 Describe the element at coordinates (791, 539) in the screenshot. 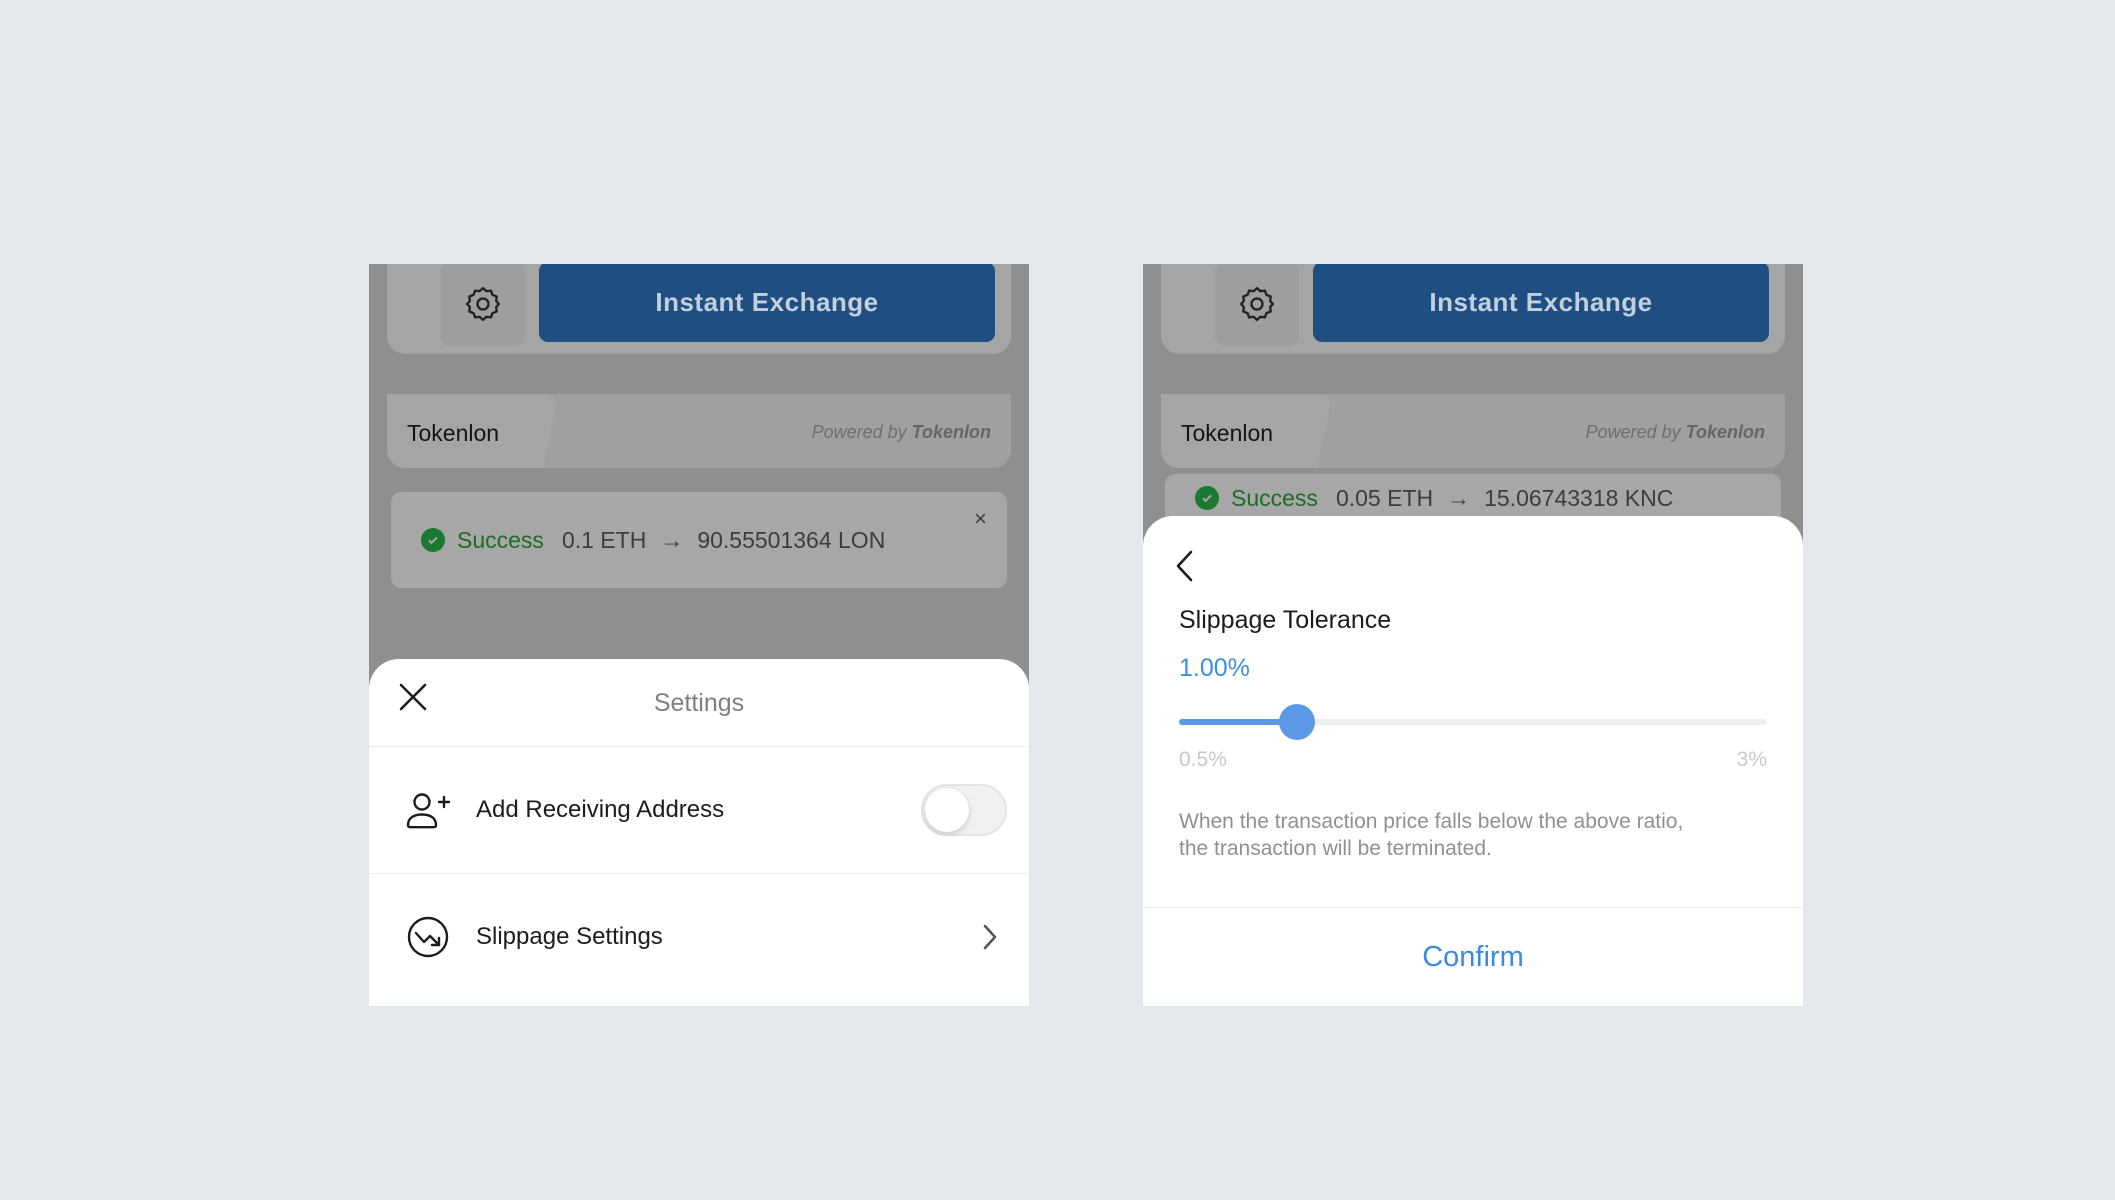

I see `to-amount: 90.55501364 LON` at that location.